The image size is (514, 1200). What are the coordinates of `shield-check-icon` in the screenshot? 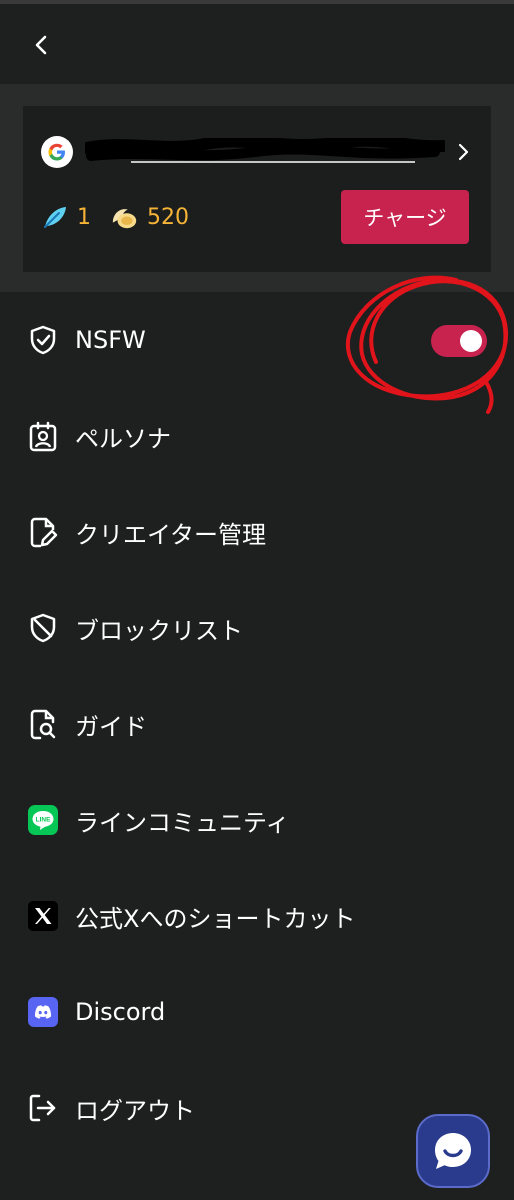 It's located at (43, 340).